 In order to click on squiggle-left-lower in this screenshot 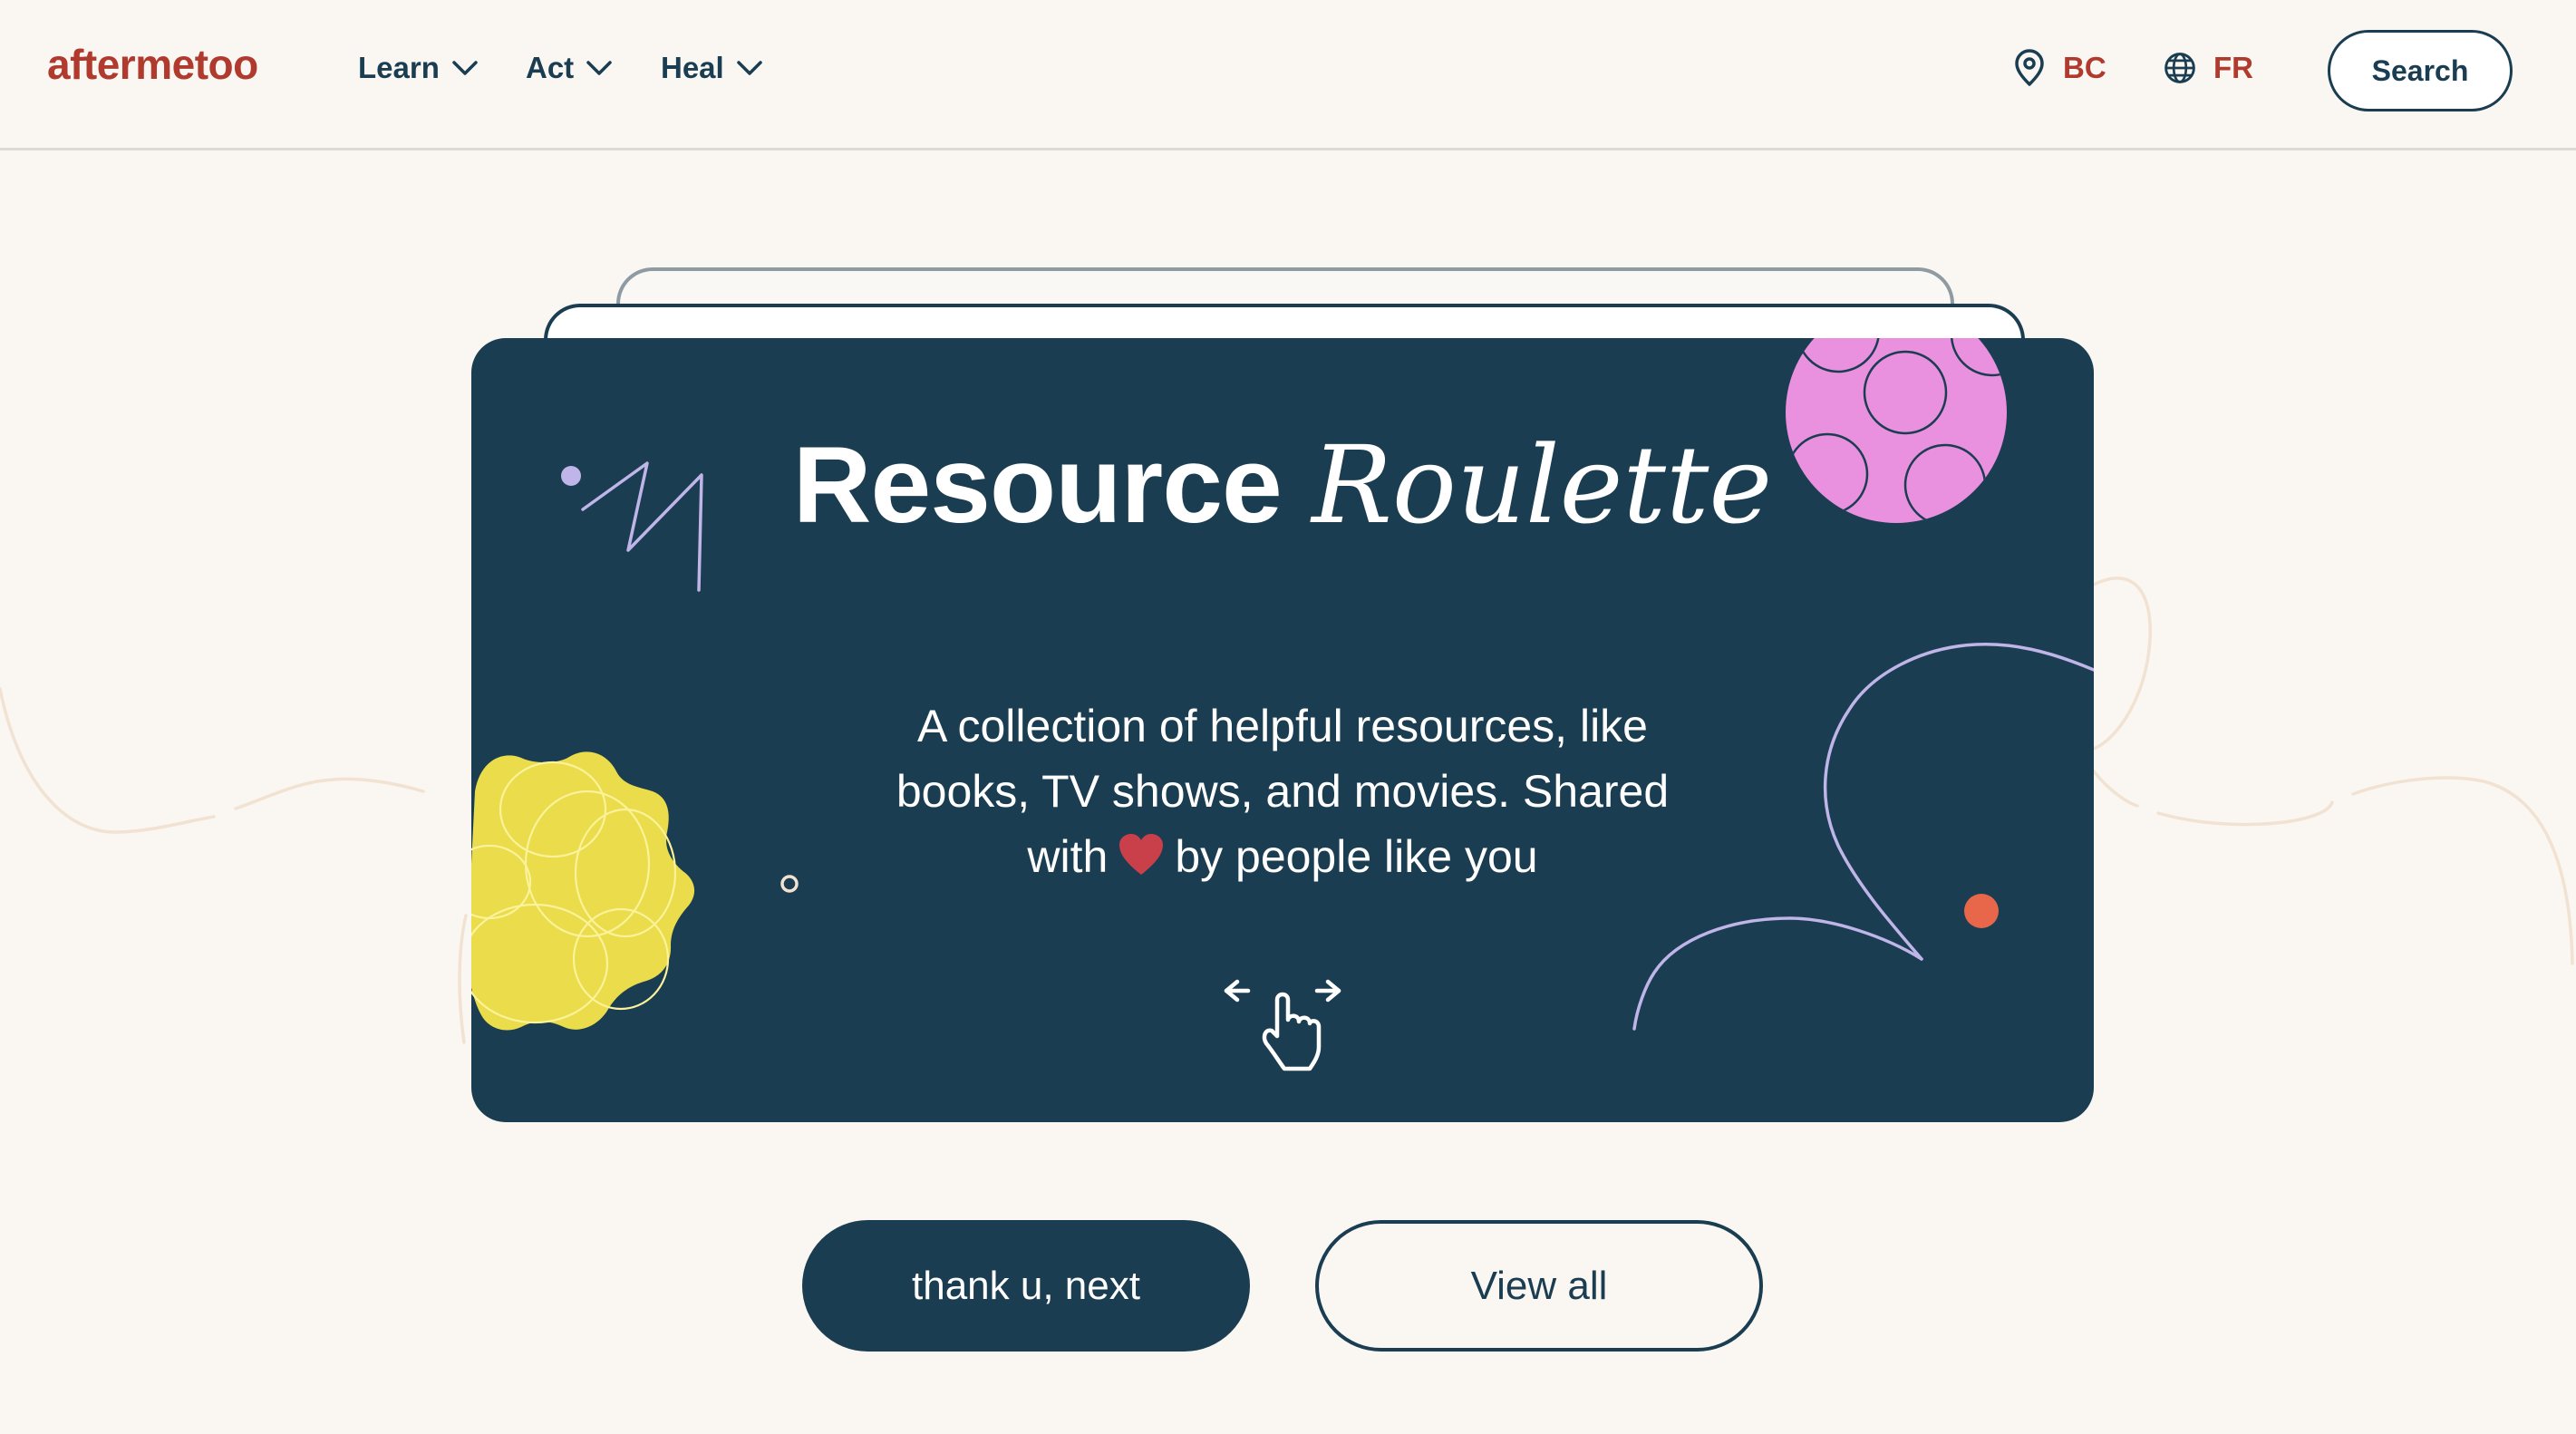, I will do `click(463, 979)`.